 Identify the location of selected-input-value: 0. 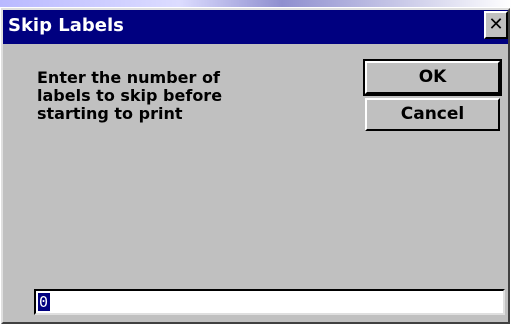
(44, 302).